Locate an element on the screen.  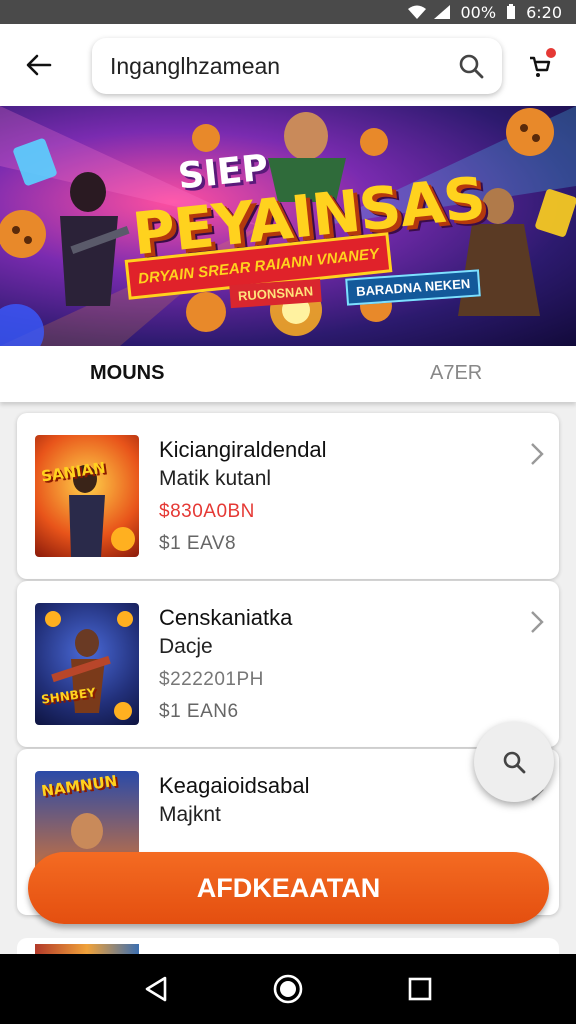
status-icons is located at coordinates (429, 12).